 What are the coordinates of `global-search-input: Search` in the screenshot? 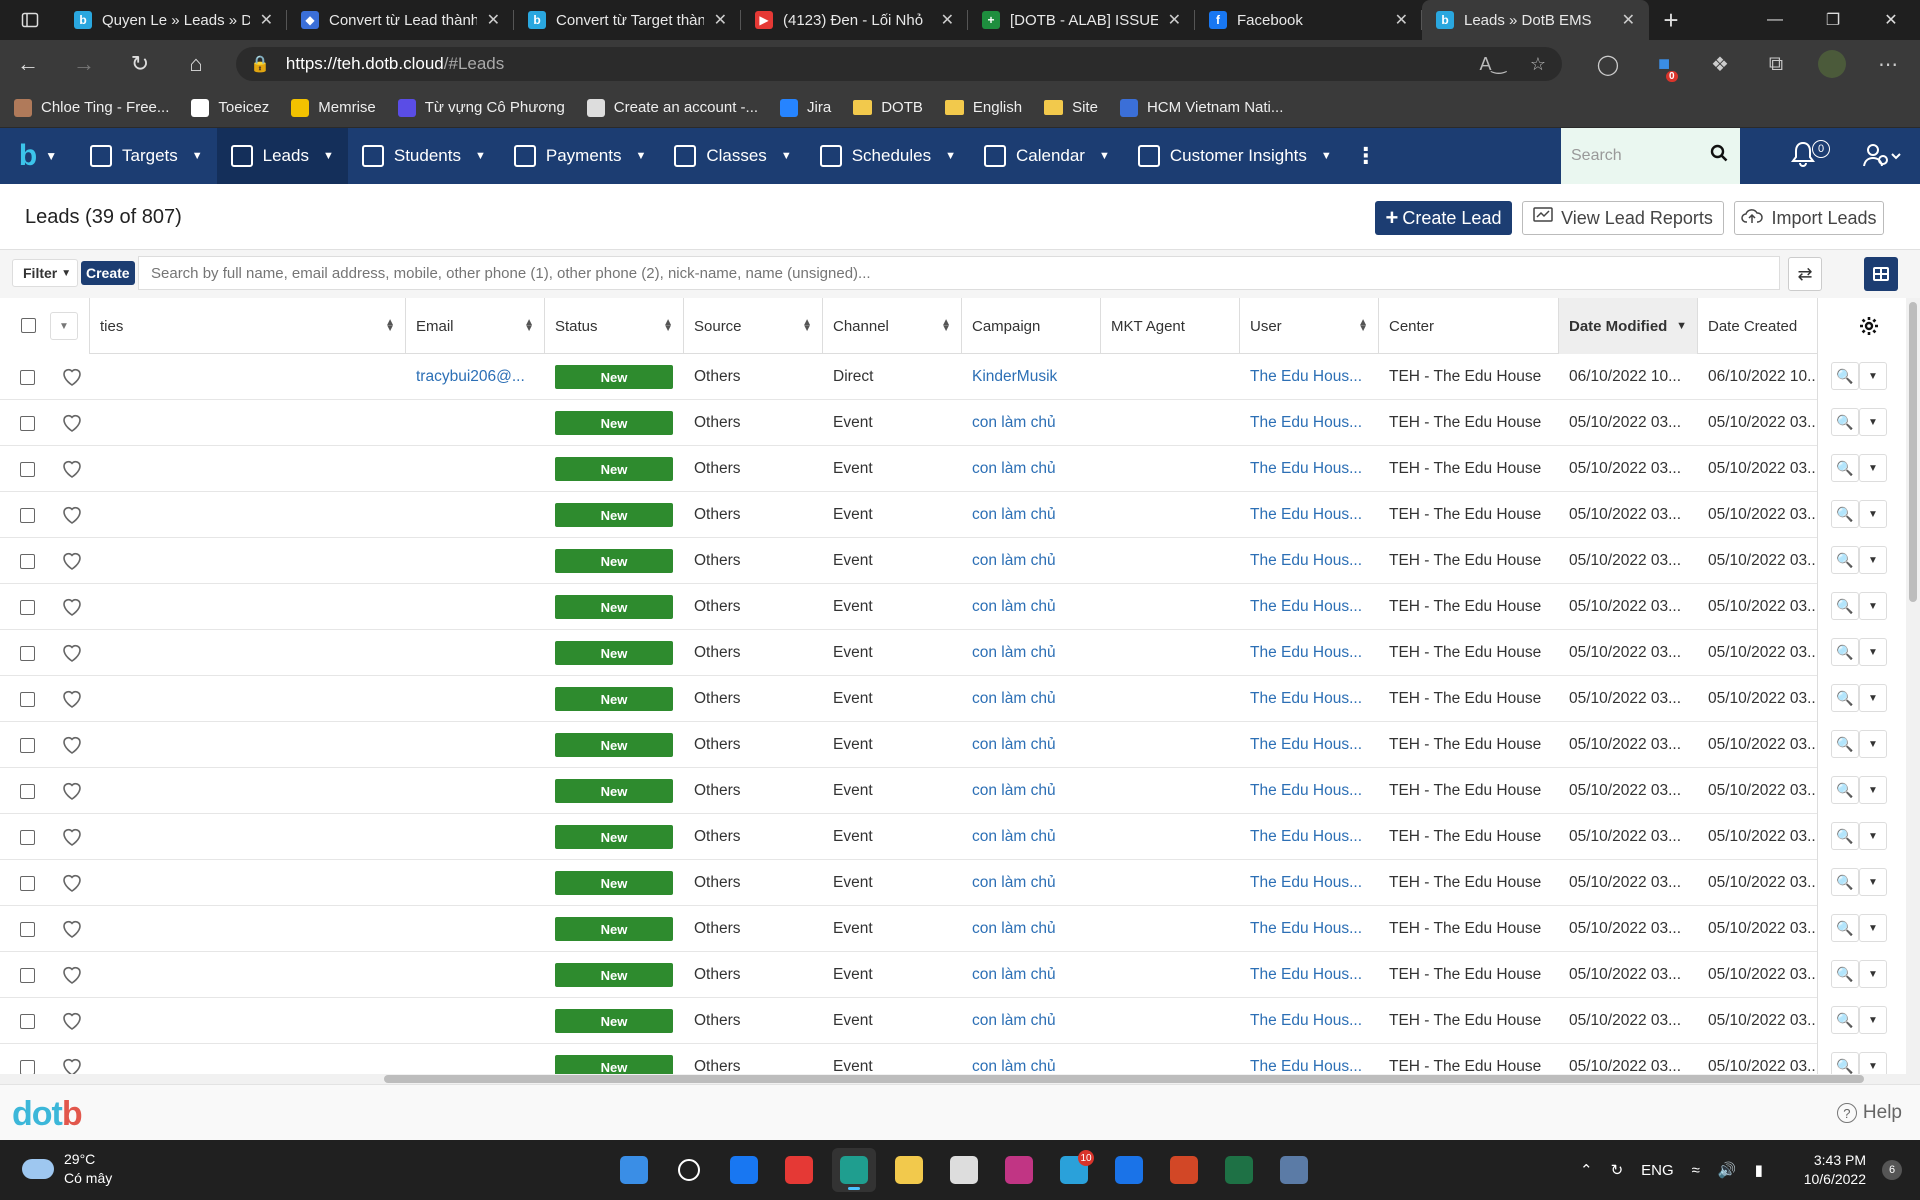 It's located at (1650, 156).